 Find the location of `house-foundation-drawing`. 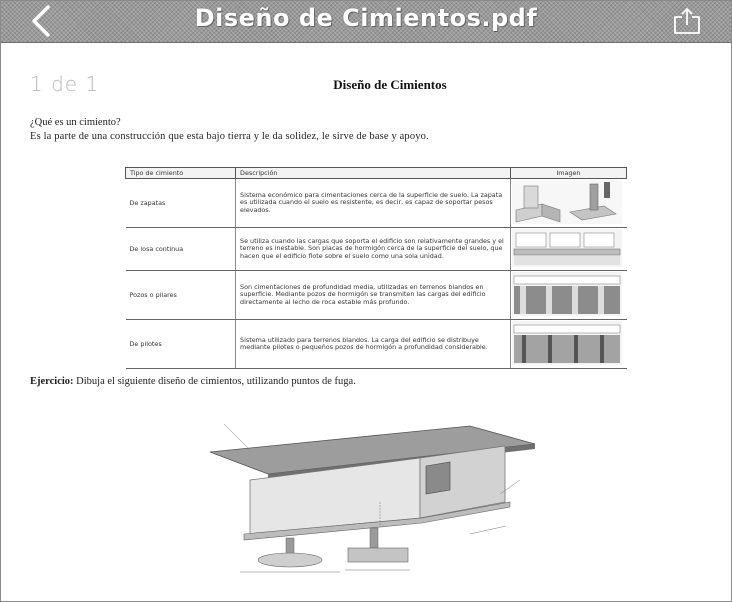

house-foundation-drawing is located at coordinates (372, 498).